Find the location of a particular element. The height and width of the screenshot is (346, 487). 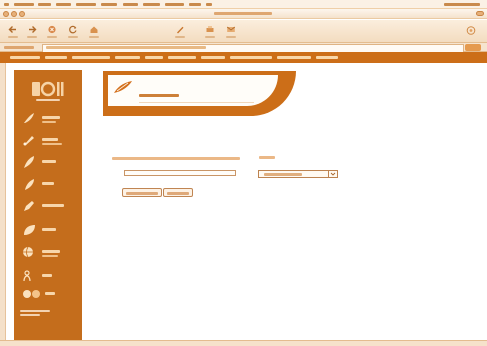

print-button is located at coordinates (210, 29).